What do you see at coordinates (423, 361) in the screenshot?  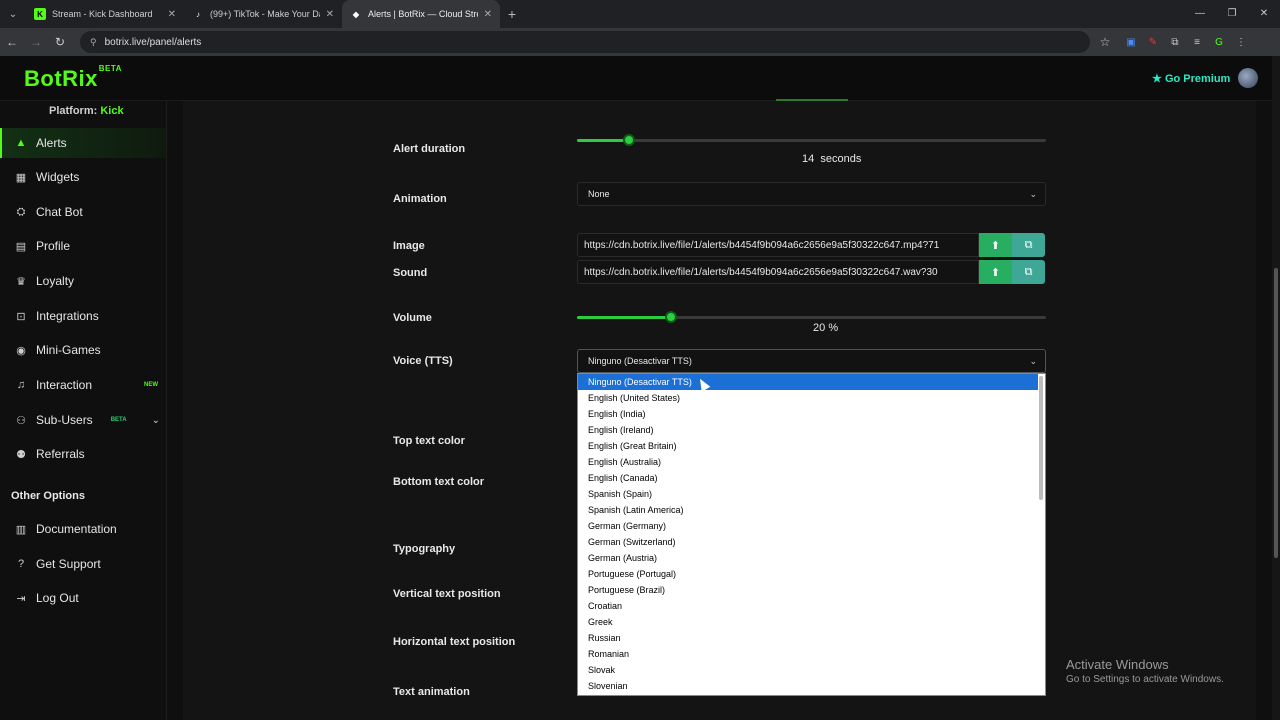 I see `voice-tts-label: Voice (TTS)` at bounding box center [423, 361].